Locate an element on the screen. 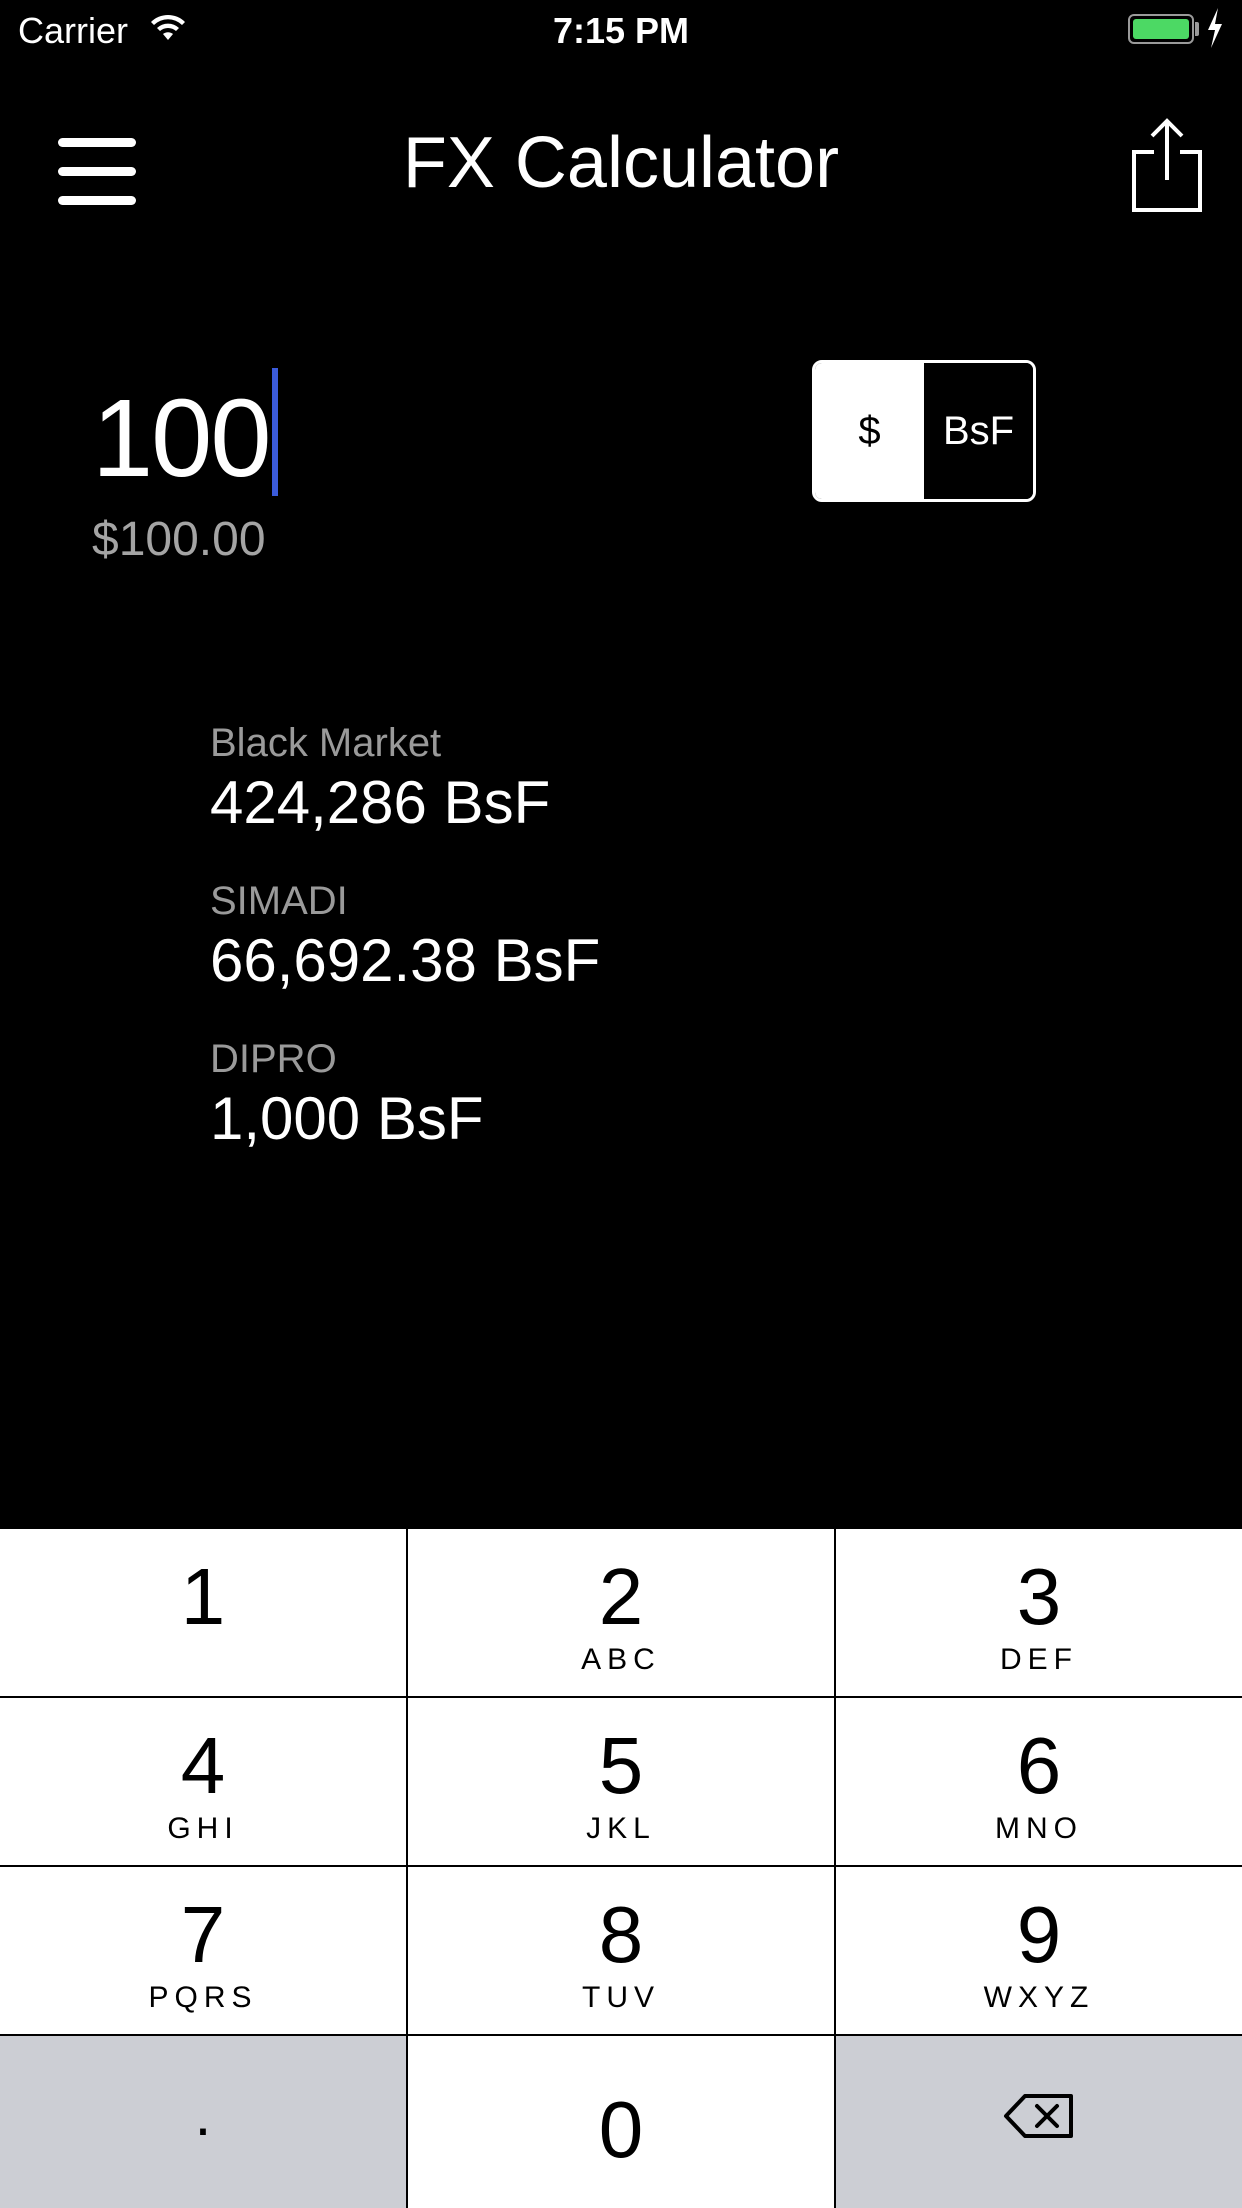  key-7: 7 PQRS is located at coordinates (203, 1950).